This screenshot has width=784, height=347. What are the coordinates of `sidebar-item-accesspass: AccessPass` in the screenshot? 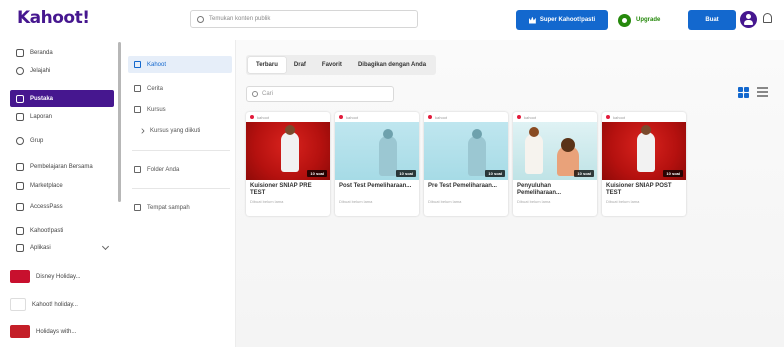 It's located at (62, 206).